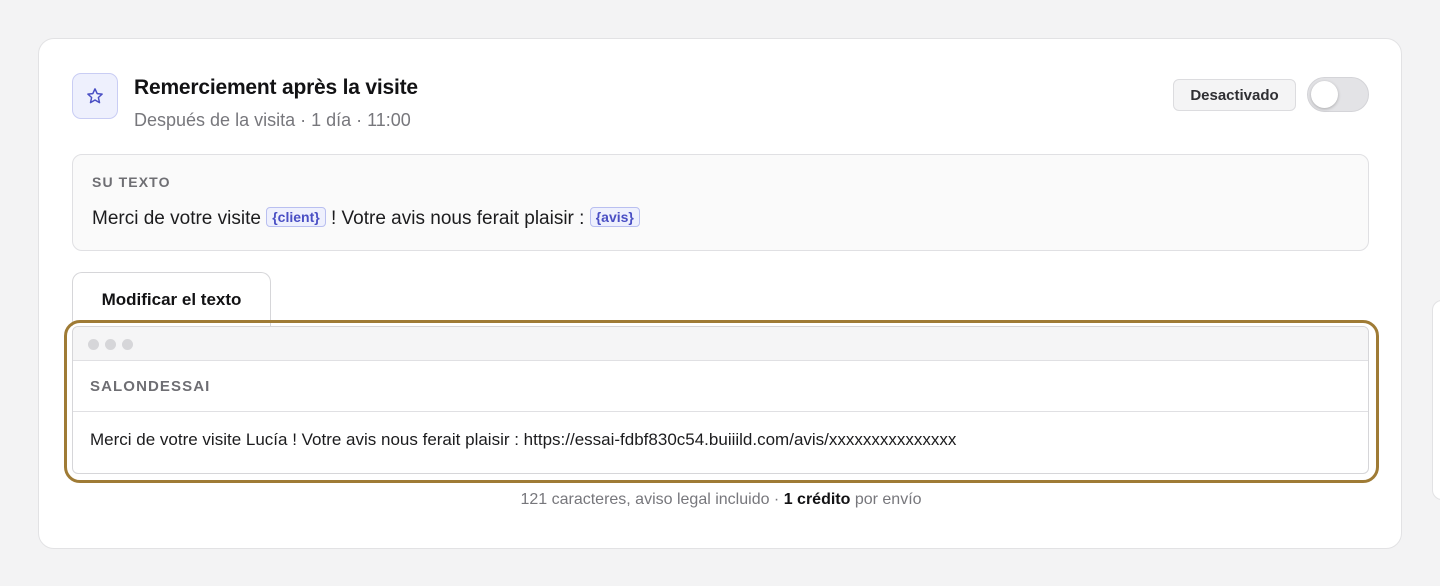 The image size is (1440, 586). I want to click on credit-count: 1 crédito, so click(817, 499).